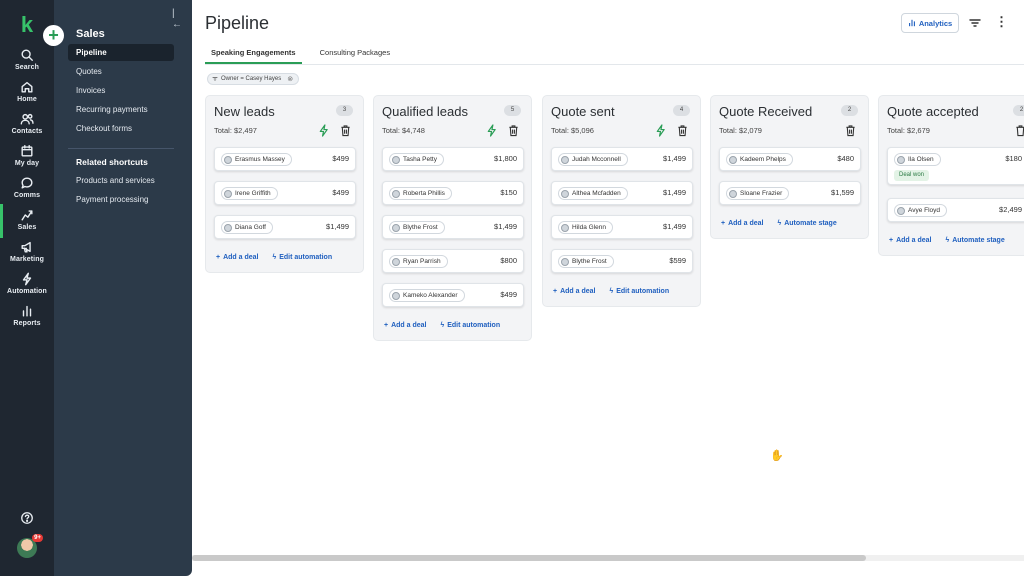 The height and width of the screenshot is (576, 1024). What do you see at coordinates (622, 227) in the screenshot?
I see `deal-card: Hilda Glenn $1,499` at bounding box center [622, 227].